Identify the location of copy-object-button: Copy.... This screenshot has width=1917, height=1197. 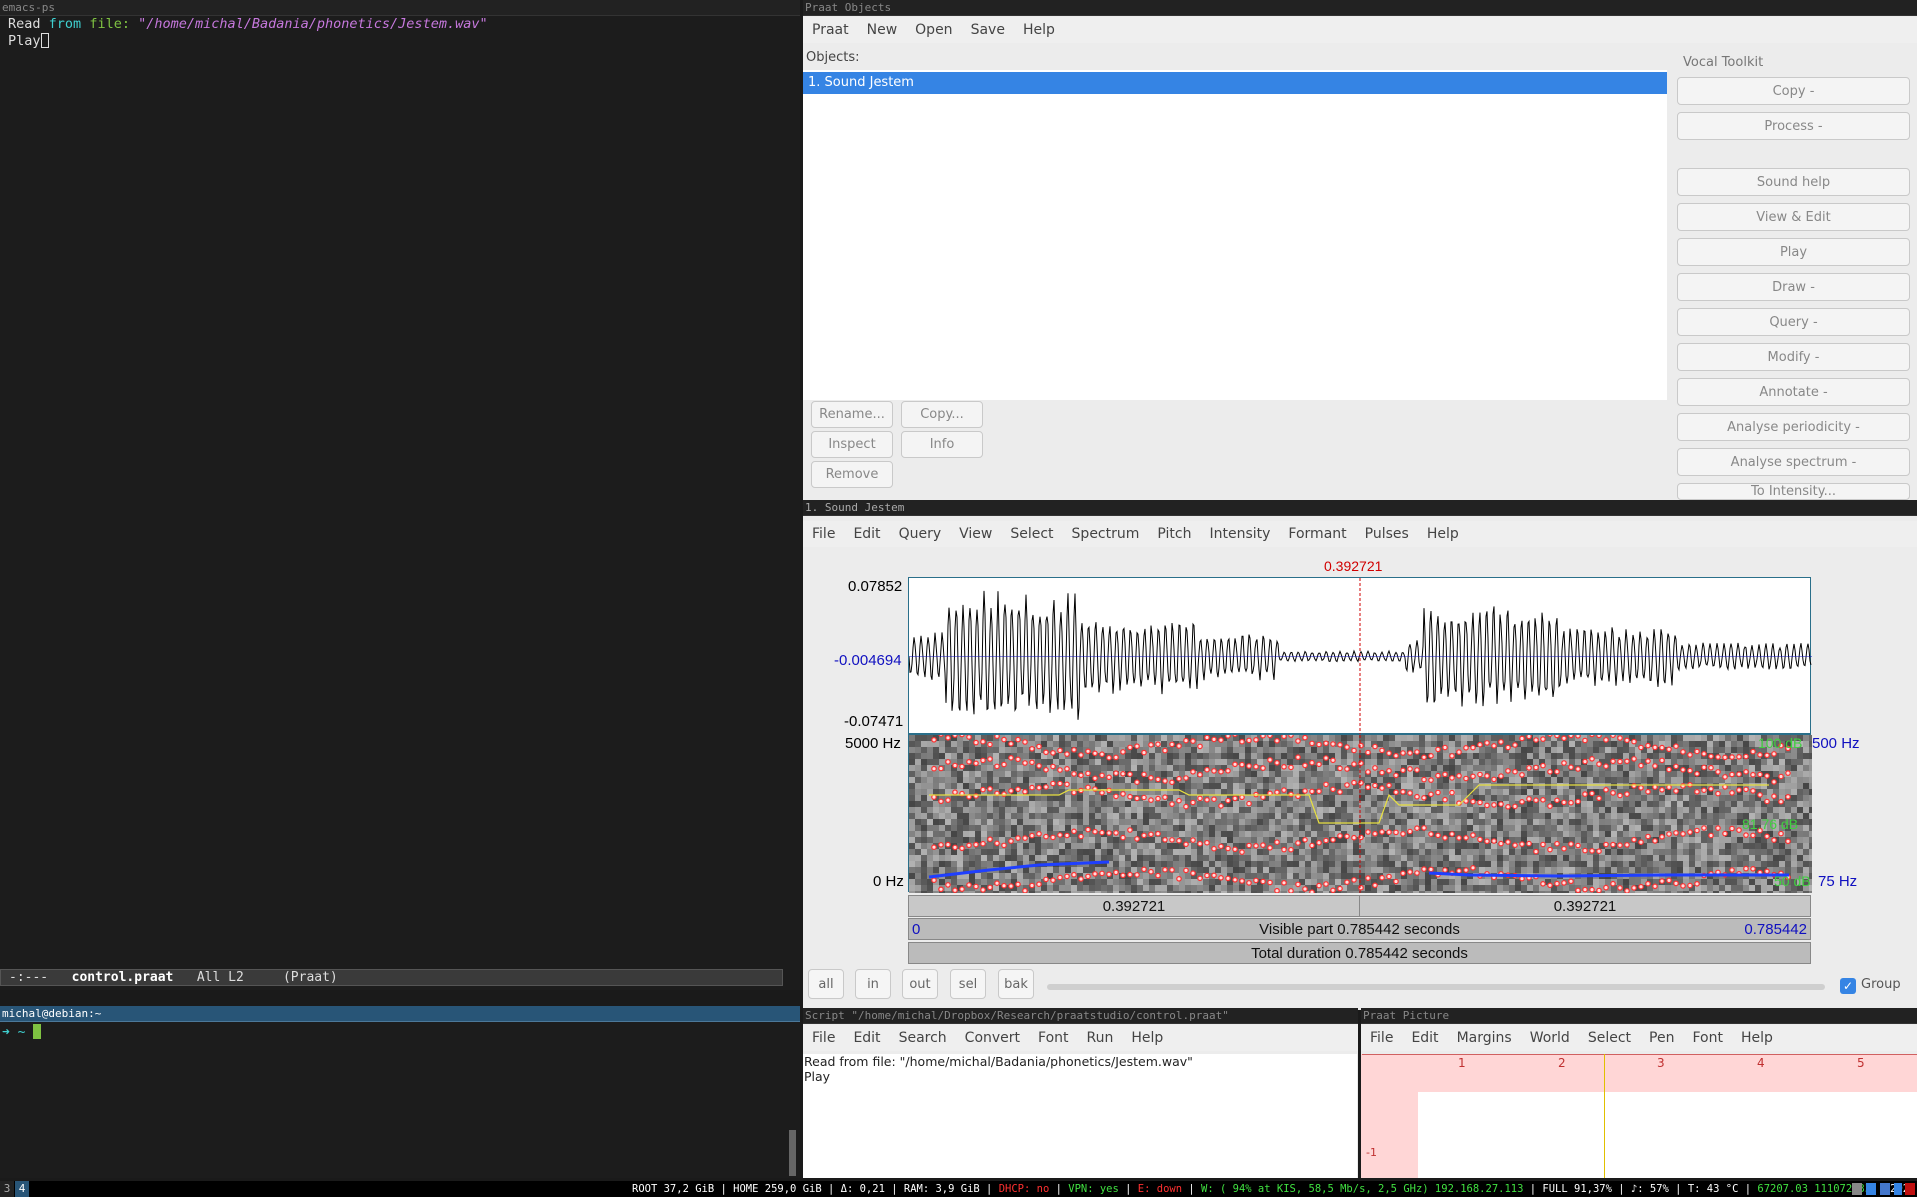
(942, 414).